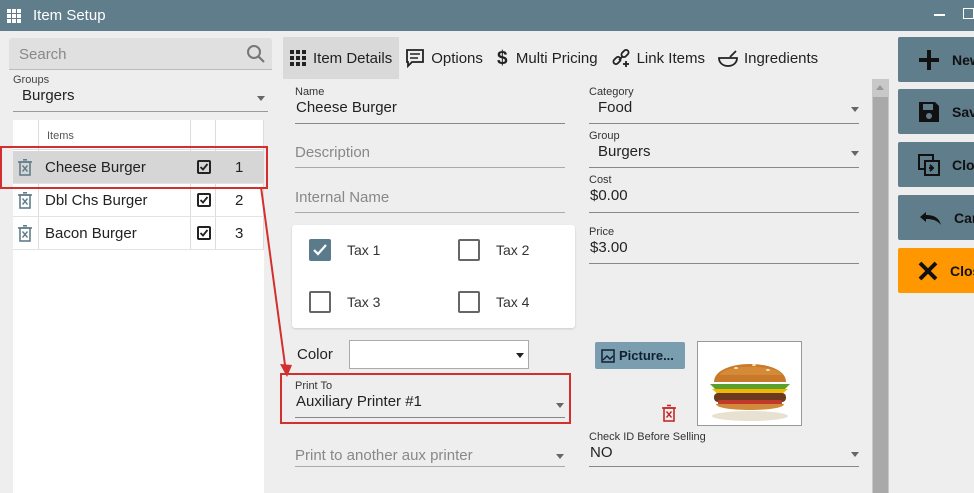 The width and height of the screenshot is (974, 493). What do you see at coordinates (276, 281) in the screenshot?
I see `annotation-arrow-icon` at bounding box center [276, 281].